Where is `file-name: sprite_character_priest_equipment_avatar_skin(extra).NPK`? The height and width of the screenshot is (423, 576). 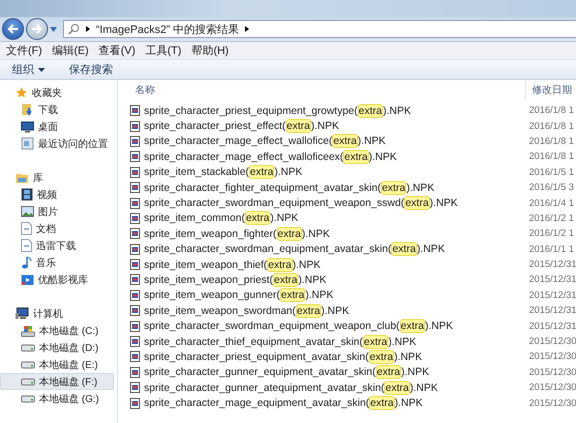
file-name: sprite_character_priest_equipment_avatar_skin(extra).NPK is located at coordinates (283, 356).